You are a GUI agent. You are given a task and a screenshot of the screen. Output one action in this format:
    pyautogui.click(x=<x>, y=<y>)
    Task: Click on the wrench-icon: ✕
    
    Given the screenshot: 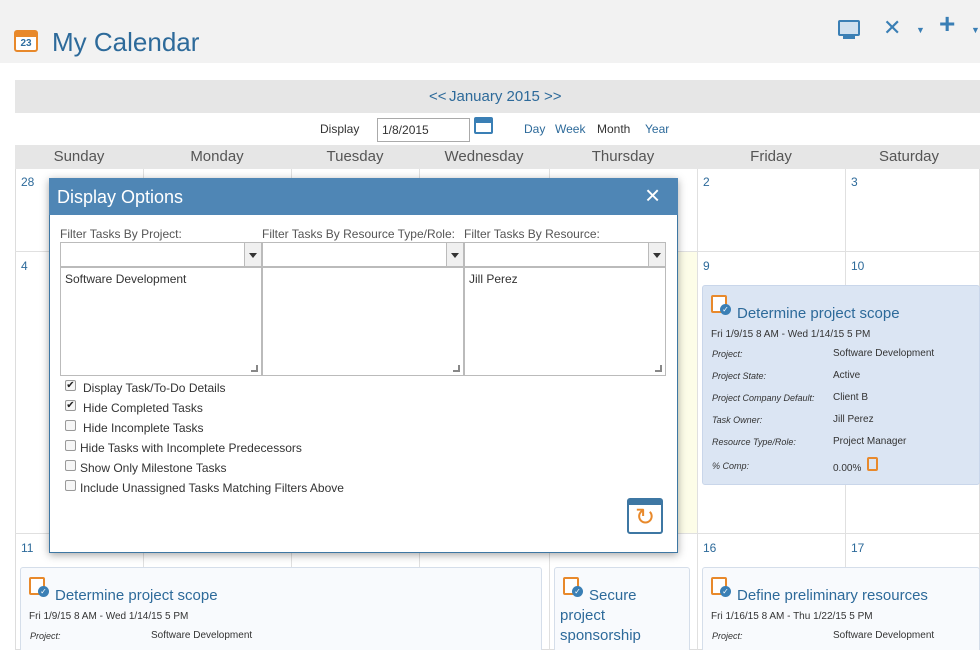 What is the action you would take?
    pyautogui.click(x=892, y=28)
    